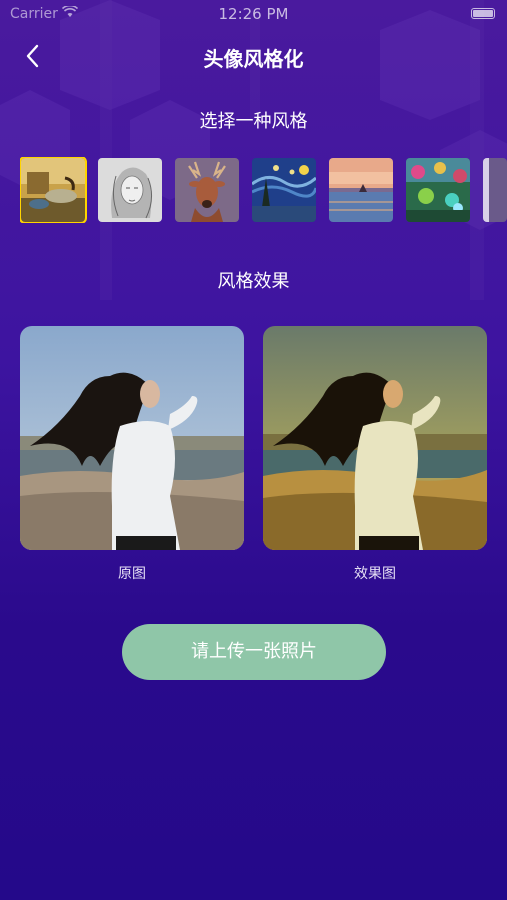 Image resolution: width=507 pixels, height=900 pixels. I want to click on starry-night-thumb, so click(284, 190).